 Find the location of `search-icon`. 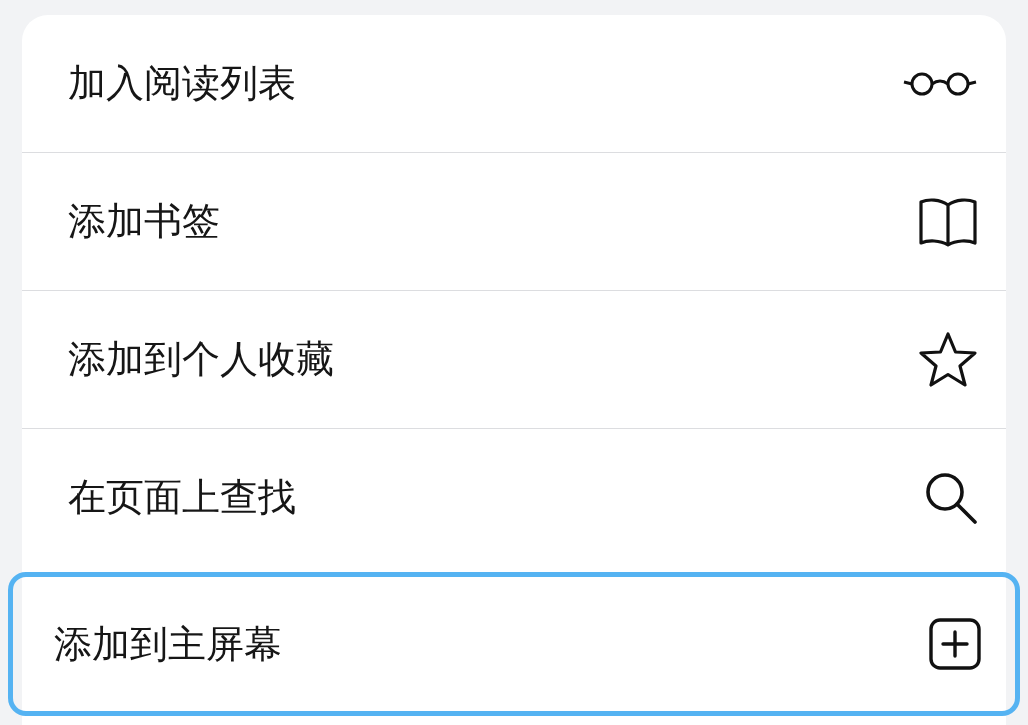

search-icon is located at coordinates (951, 497).